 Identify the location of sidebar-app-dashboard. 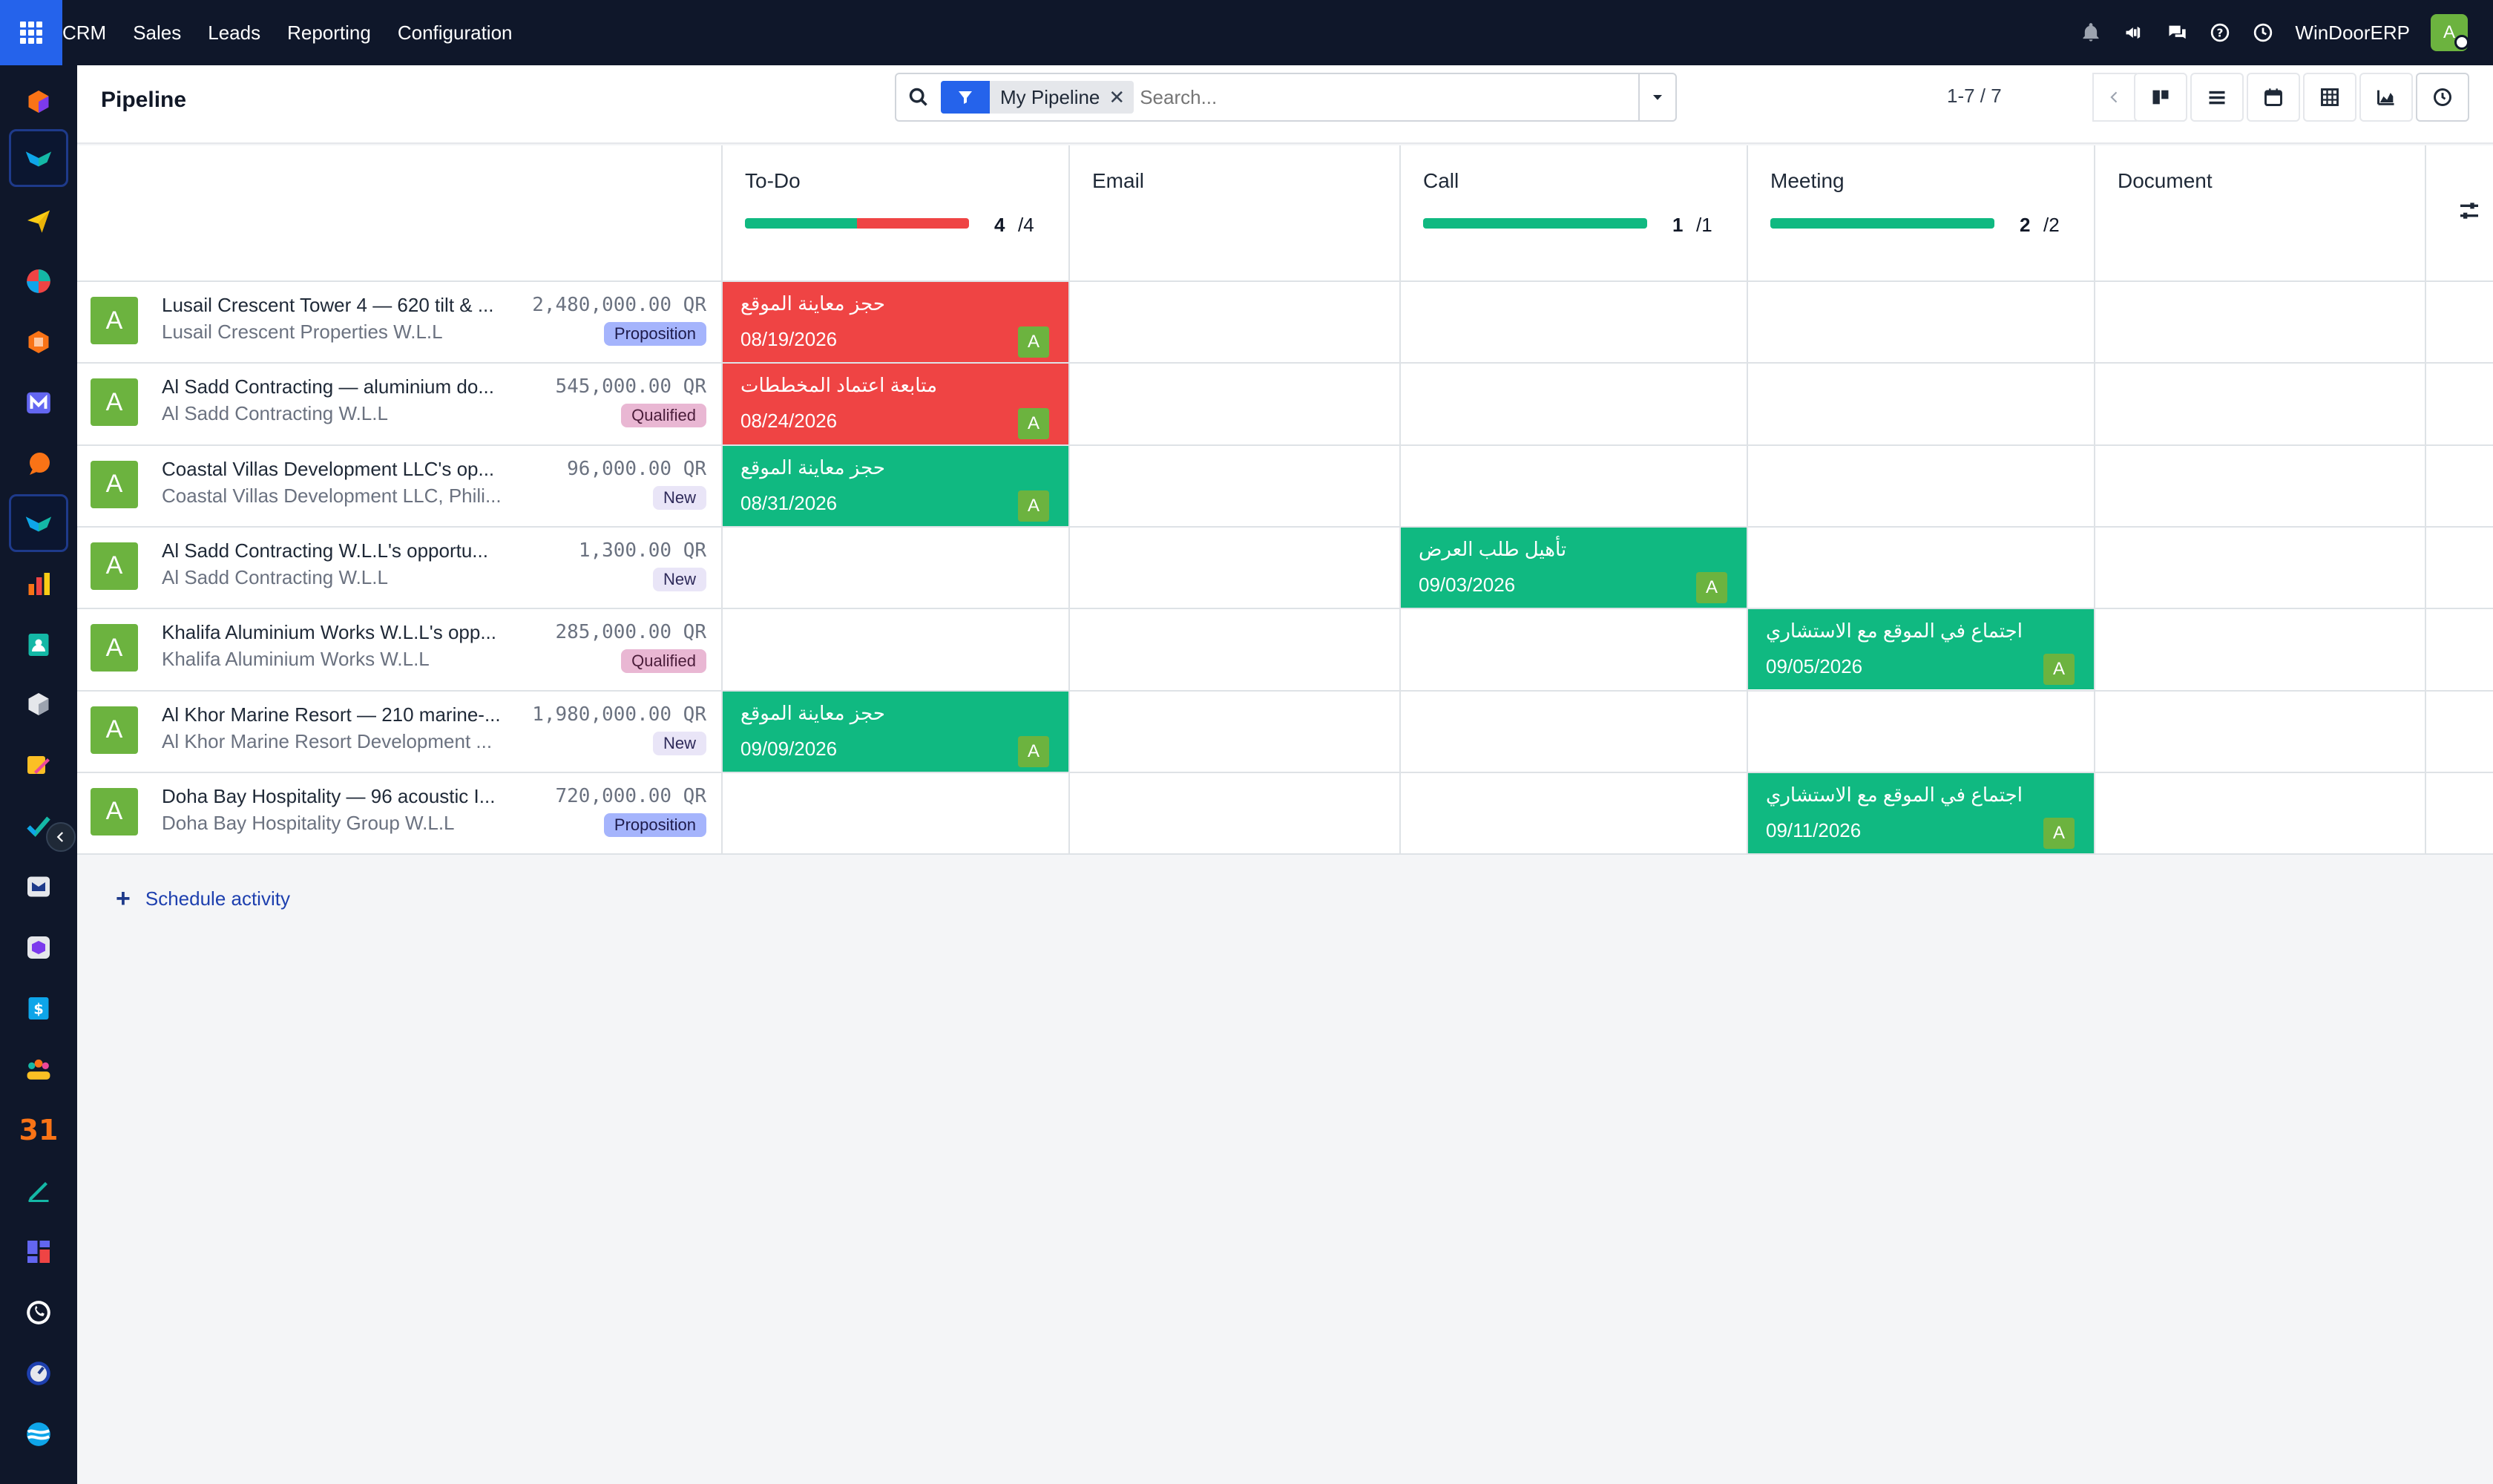
(38, 1252).